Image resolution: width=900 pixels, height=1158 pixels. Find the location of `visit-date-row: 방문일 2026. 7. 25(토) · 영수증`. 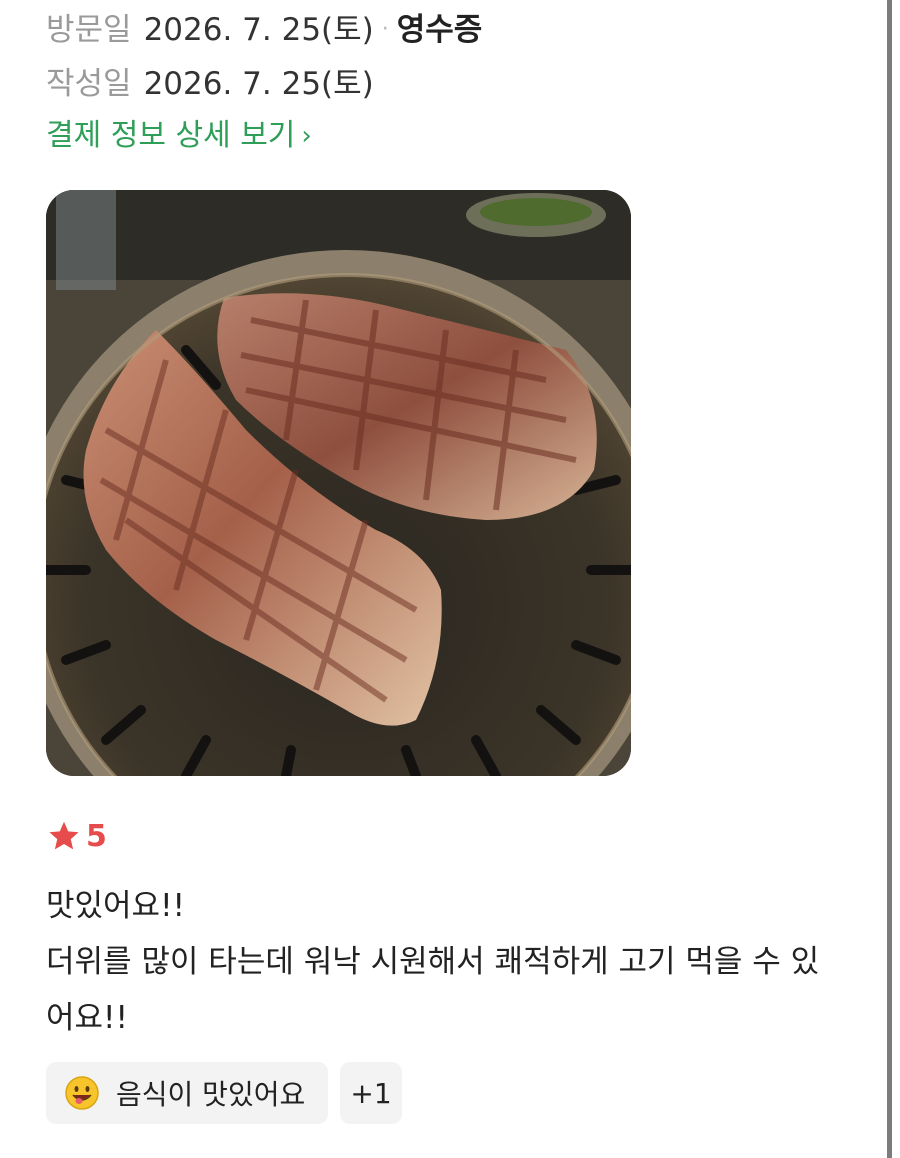

visit-date-row: 방문일 2026. 7. 25(토) · 영수증 is located at coordinates (264, 30).